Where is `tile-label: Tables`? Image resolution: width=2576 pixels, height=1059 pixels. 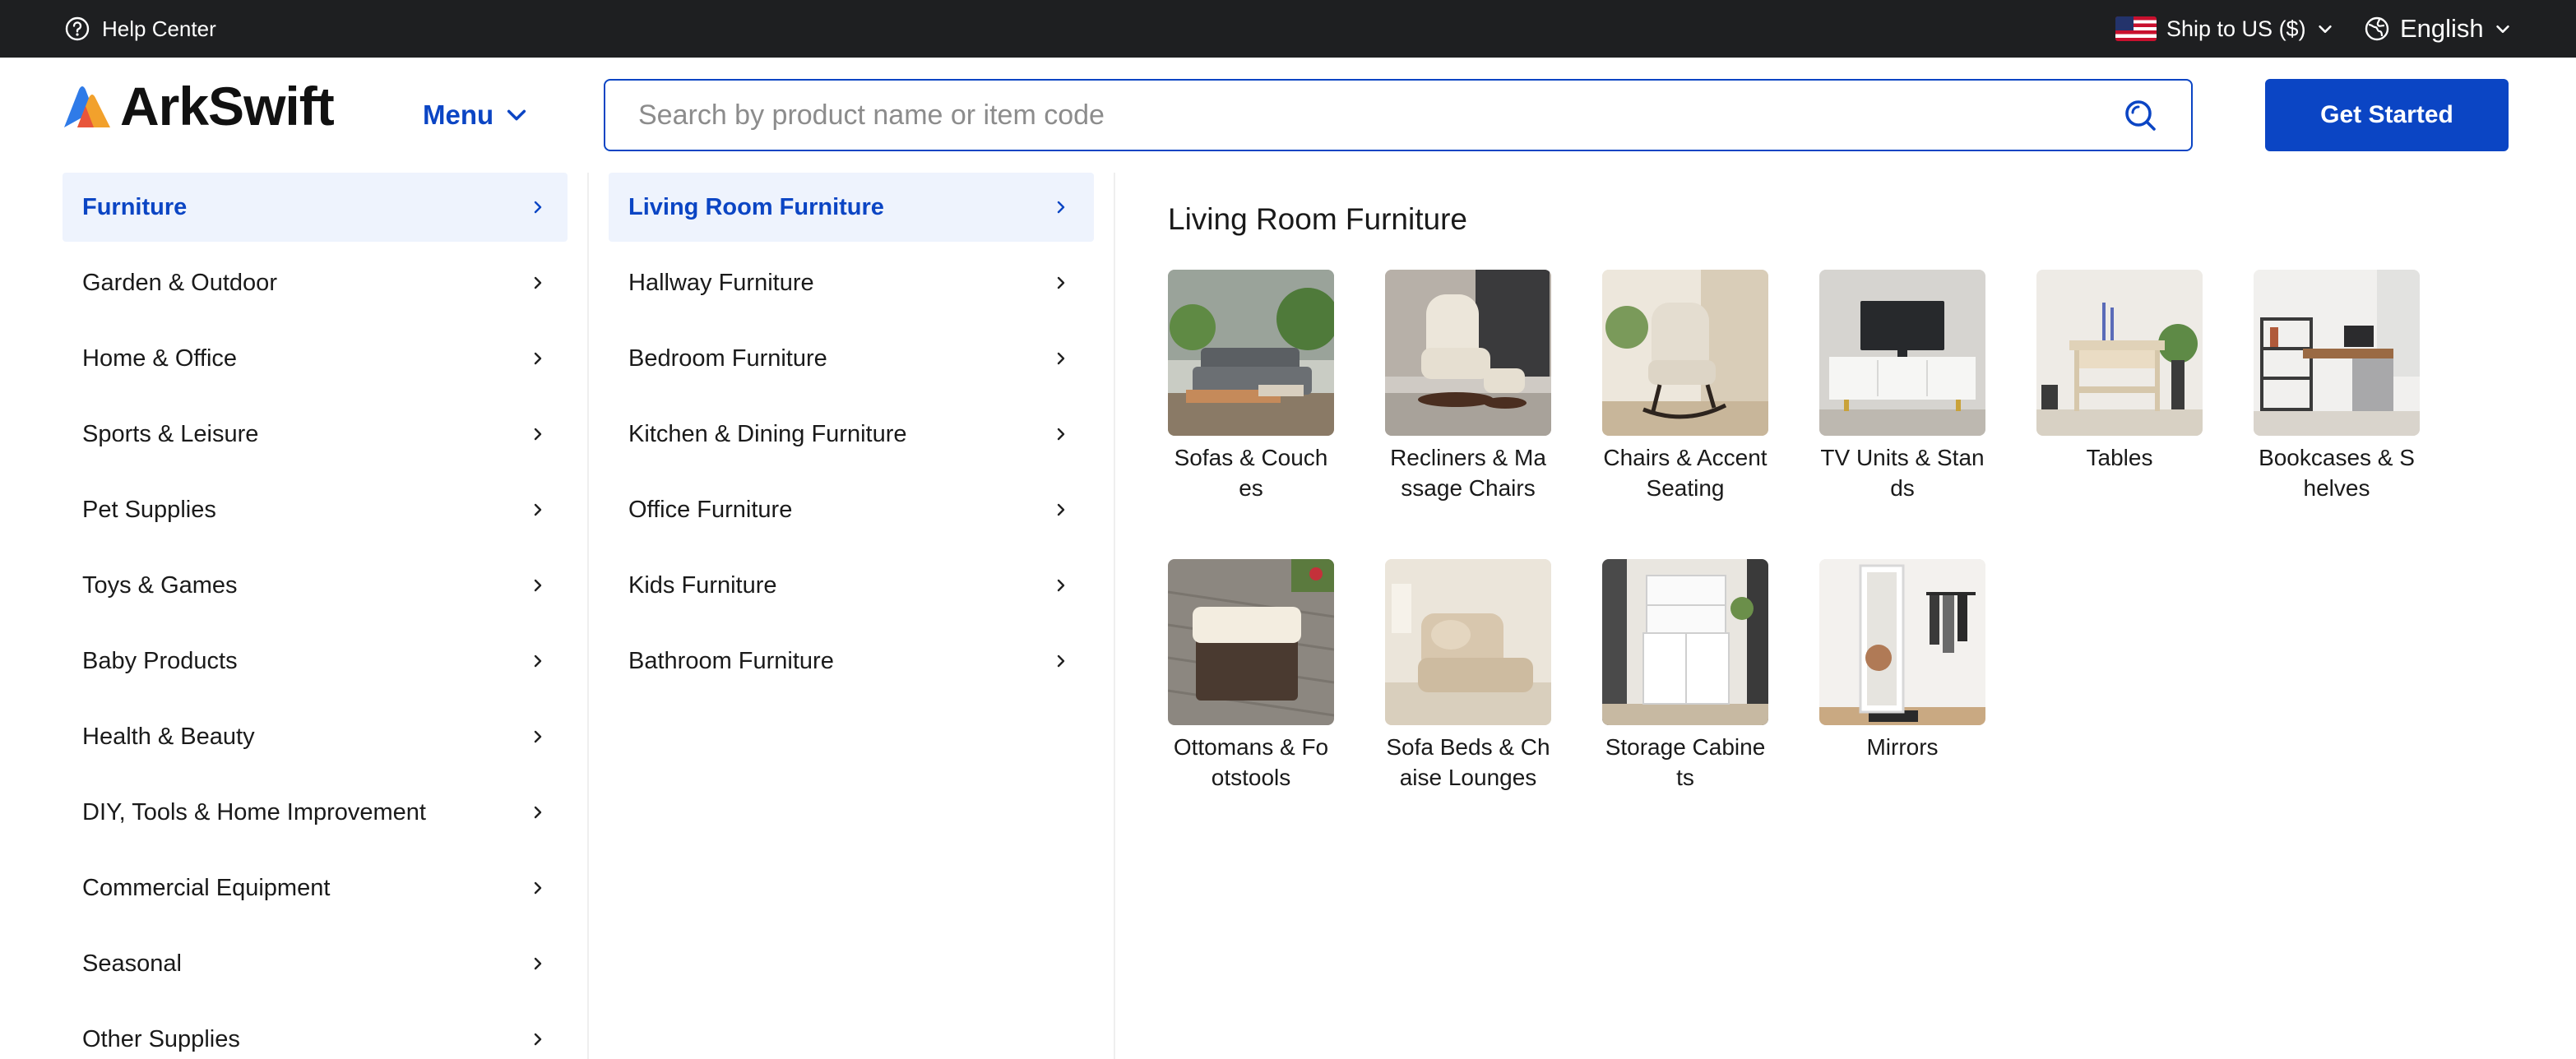 tile-label: Tables is located at coordinates (2120, 457).